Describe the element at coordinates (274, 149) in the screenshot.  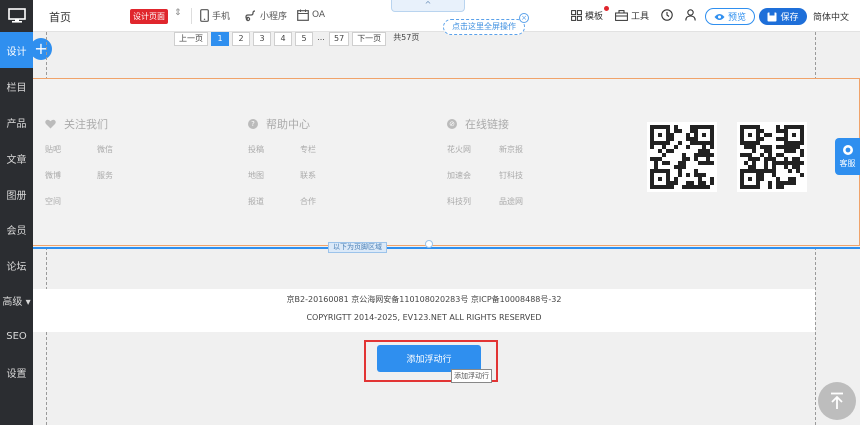
I see `footer-link: 投稿` at that location.